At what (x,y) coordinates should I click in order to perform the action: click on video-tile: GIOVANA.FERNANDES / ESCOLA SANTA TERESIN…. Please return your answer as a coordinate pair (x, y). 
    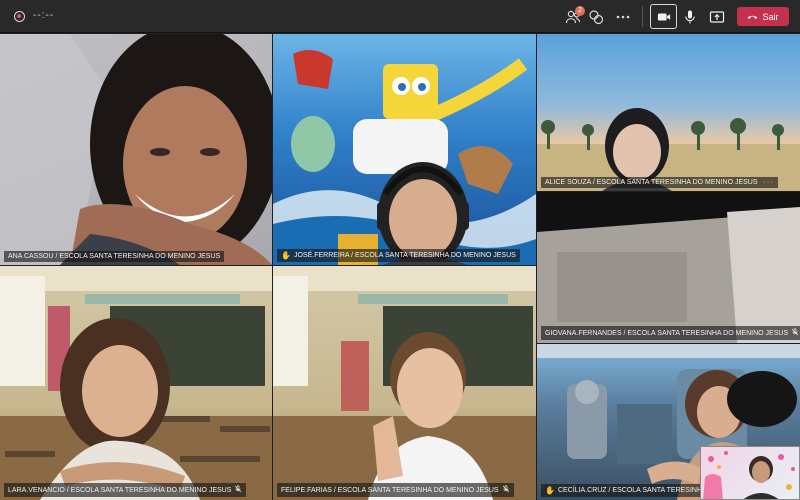
    Looking at the image, I should click on (668, 267).